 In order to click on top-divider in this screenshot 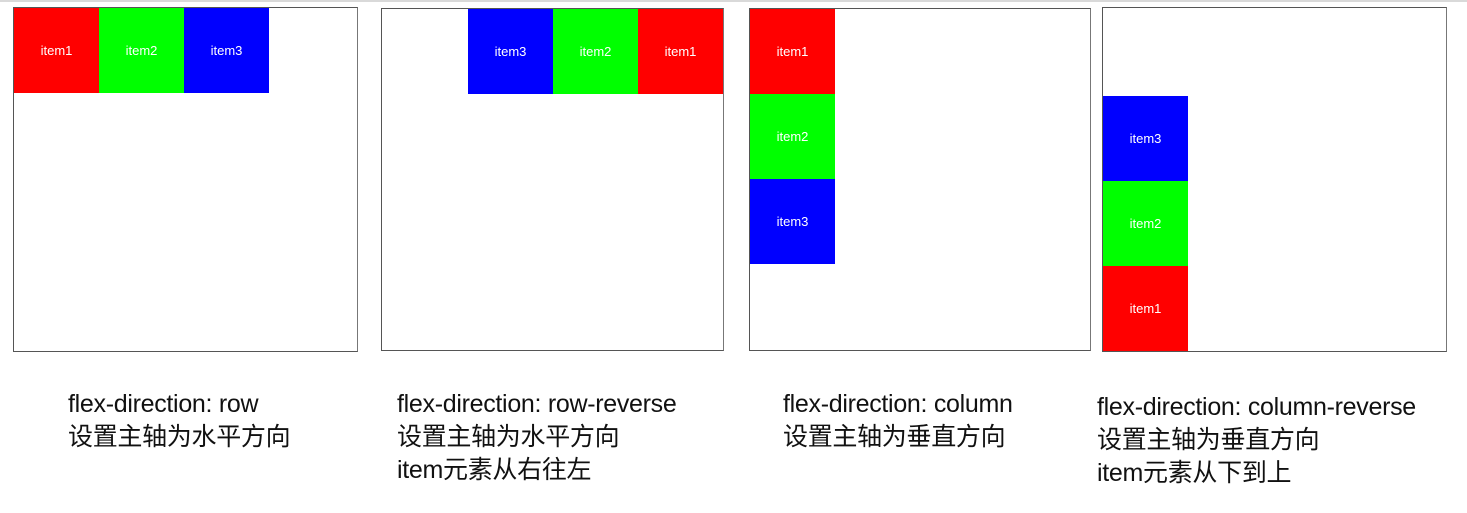, I will do `click(733, 1)`.